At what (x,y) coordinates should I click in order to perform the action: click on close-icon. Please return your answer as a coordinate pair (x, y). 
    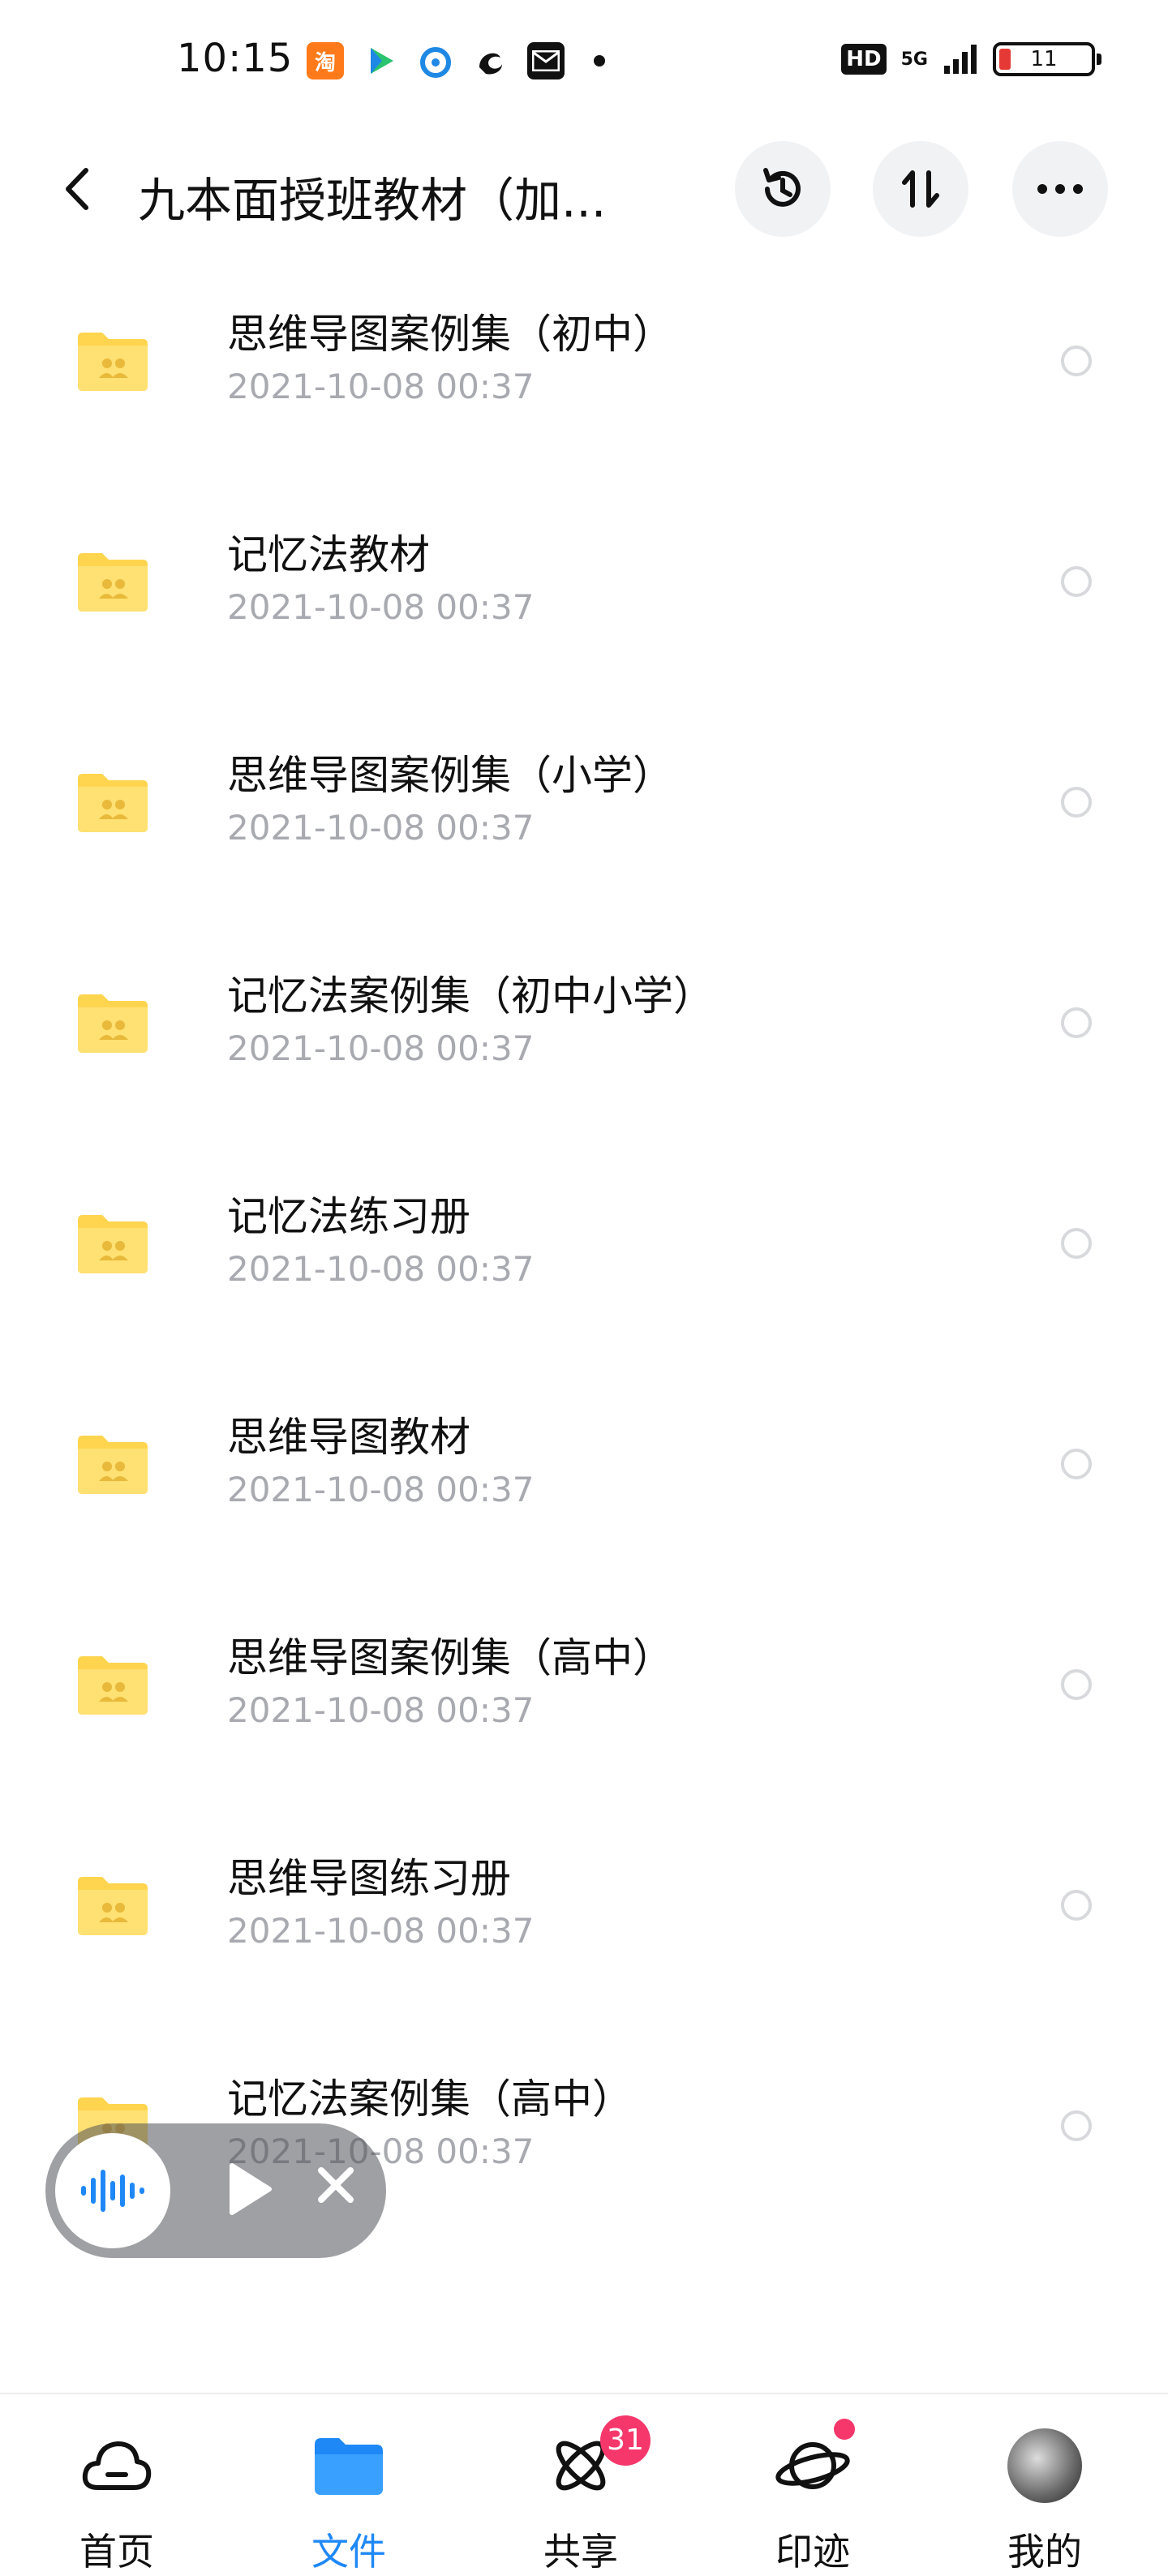
    Looking at the image, I should click on (336, 2185).